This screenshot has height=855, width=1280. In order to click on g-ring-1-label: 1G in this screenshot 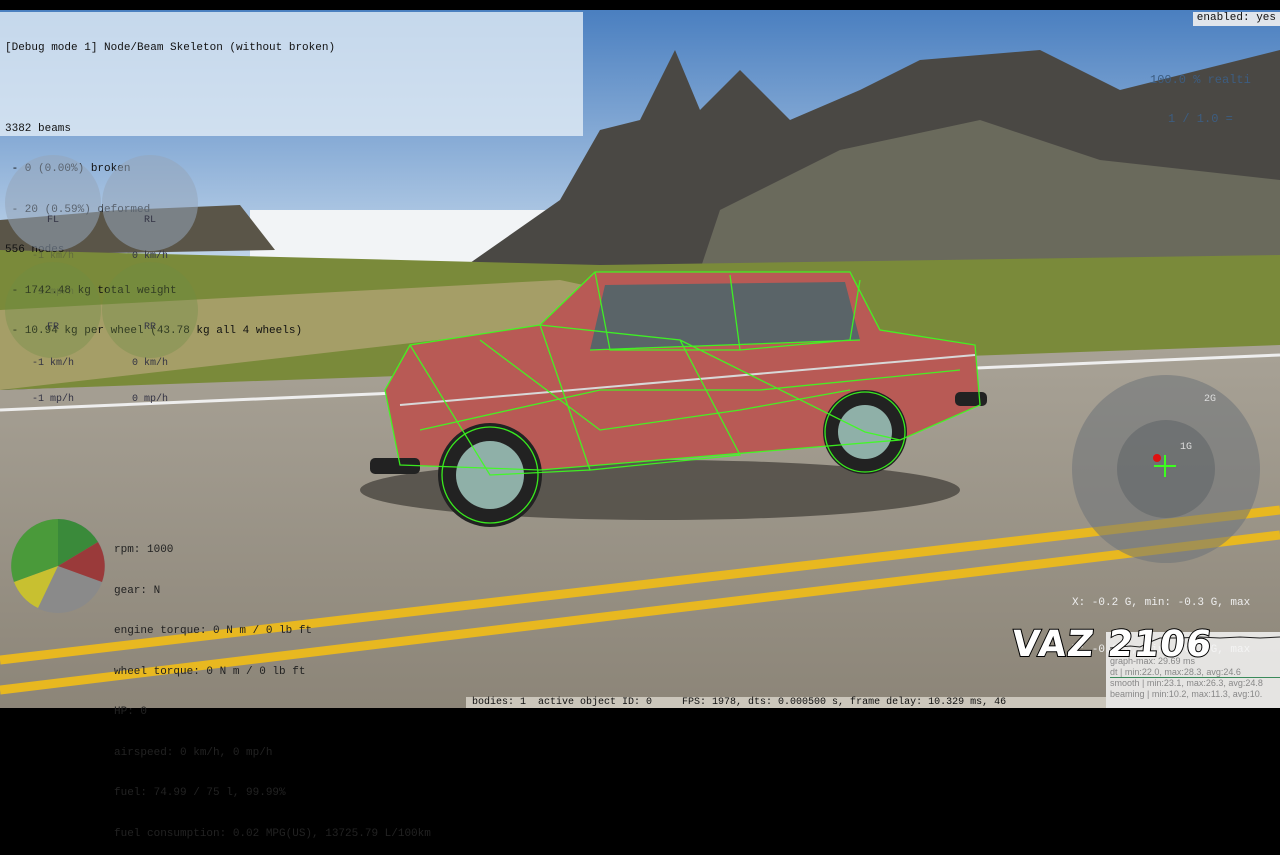, I will do `click(1186, 447)`.